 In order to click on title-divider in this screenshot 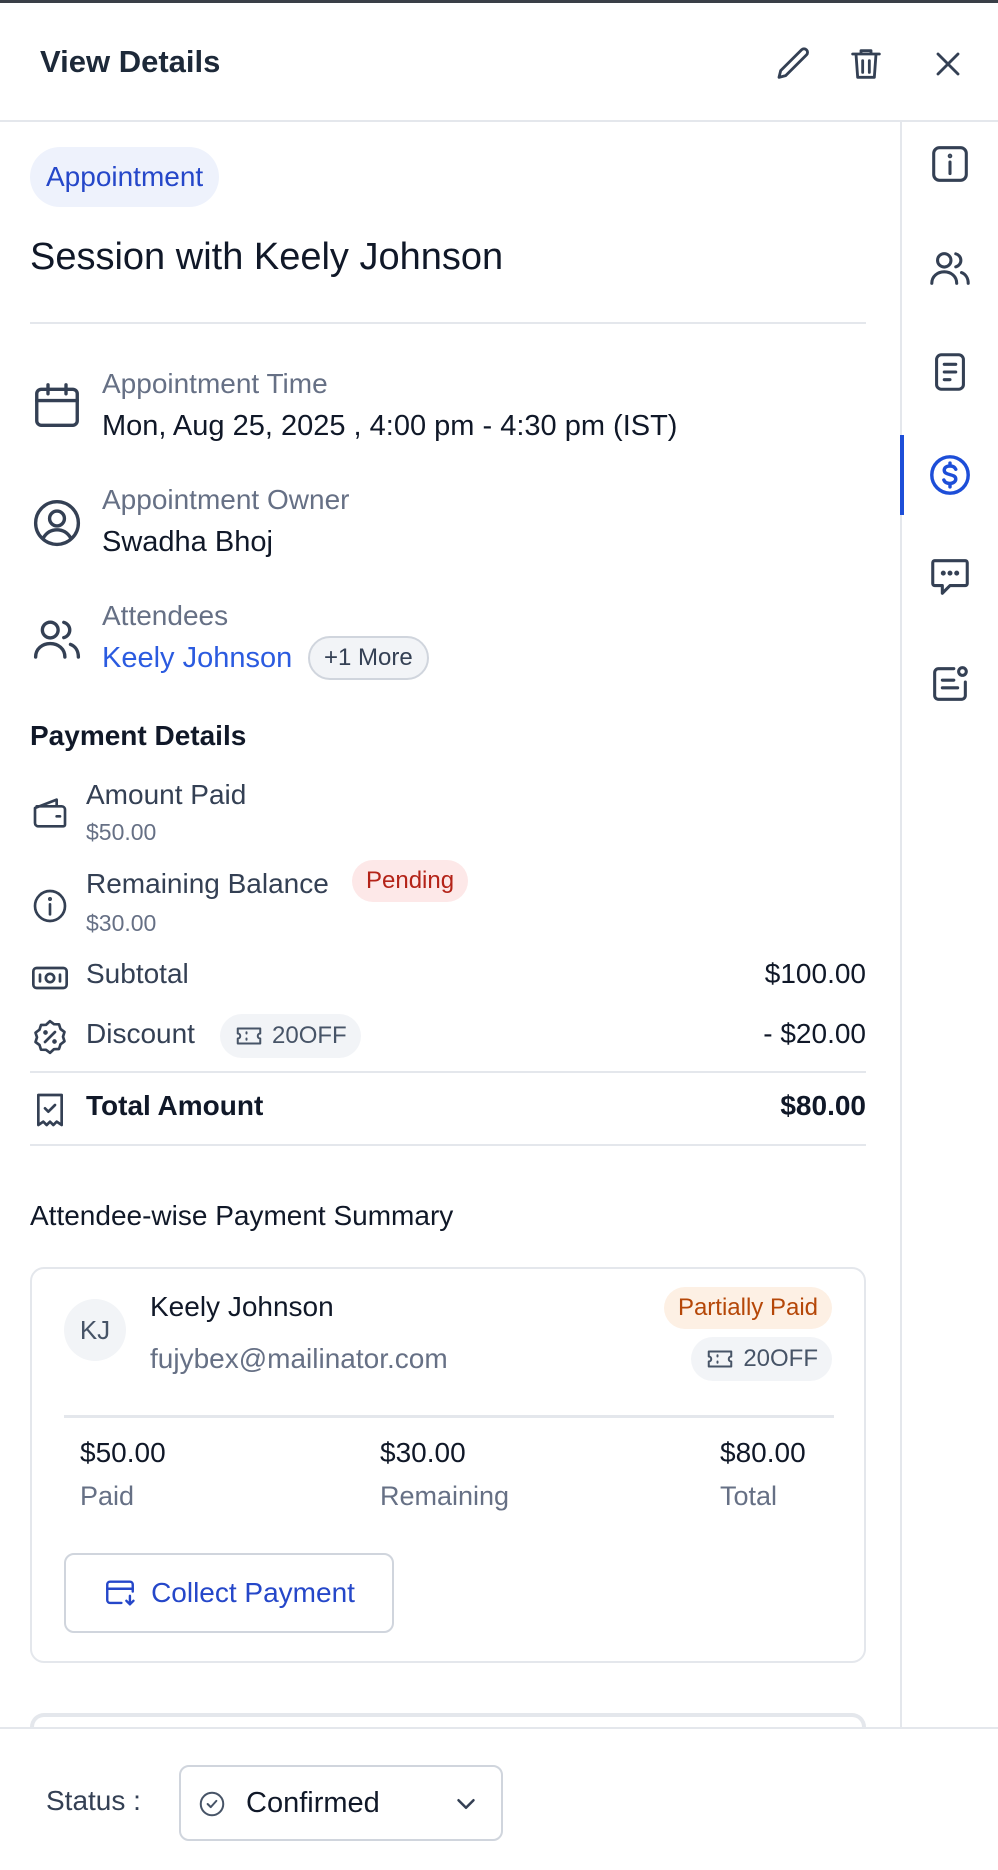, I will do `click(448, 323)`.